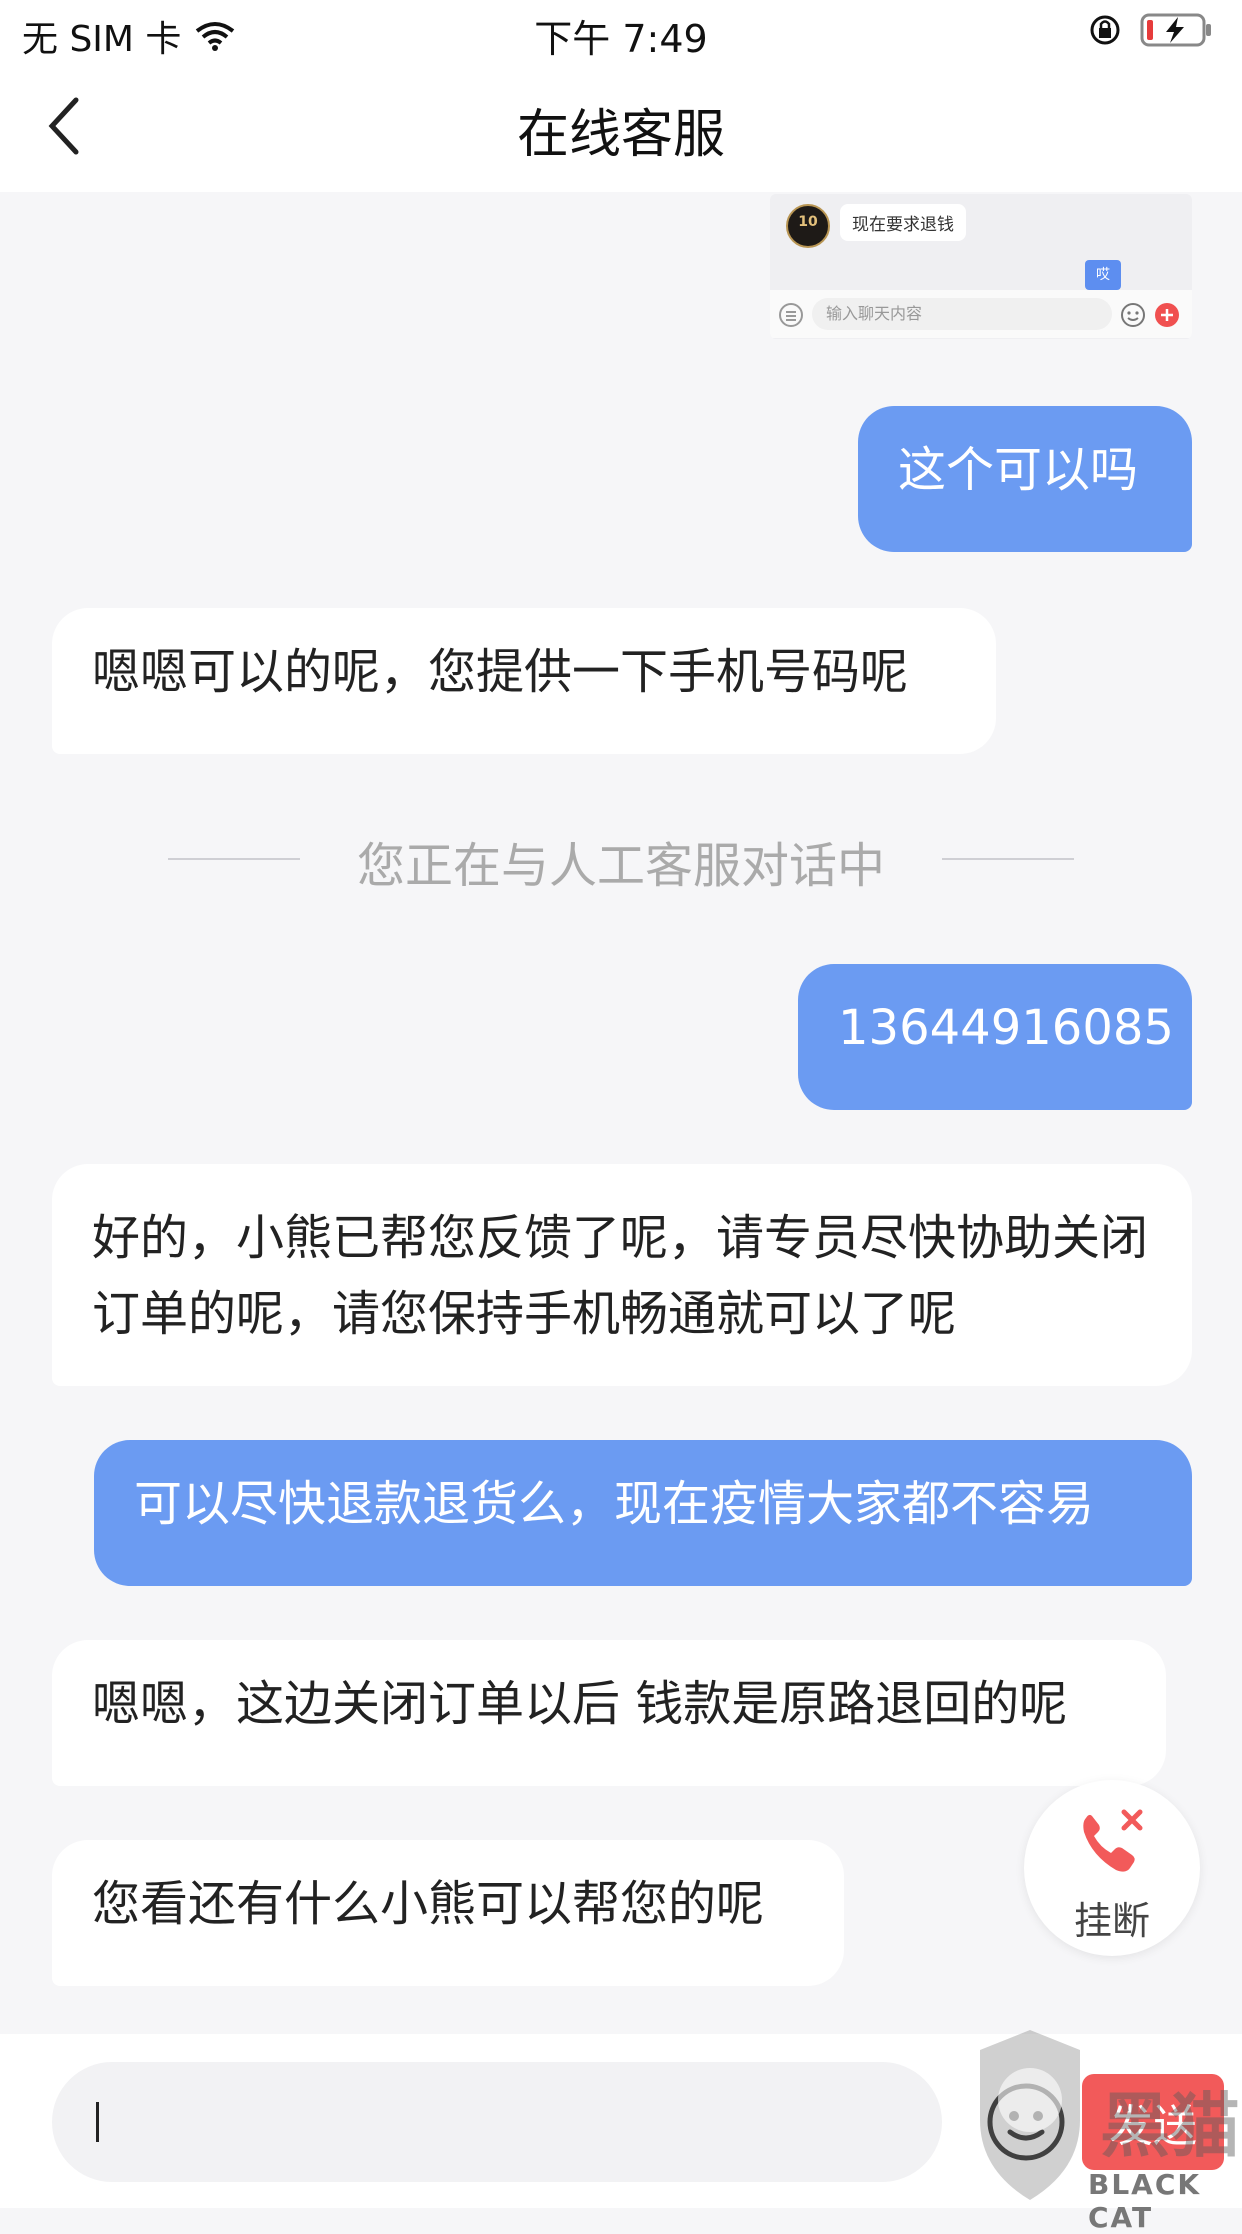  I want to click on nav-bar: 在线客服, so click(621, 127).